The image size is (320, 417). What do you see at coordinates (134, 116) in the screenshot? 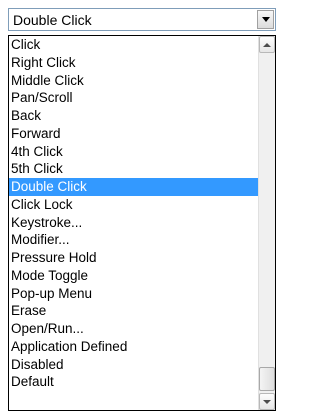
I see `list-item: Back` at bounding box center [134, 116].